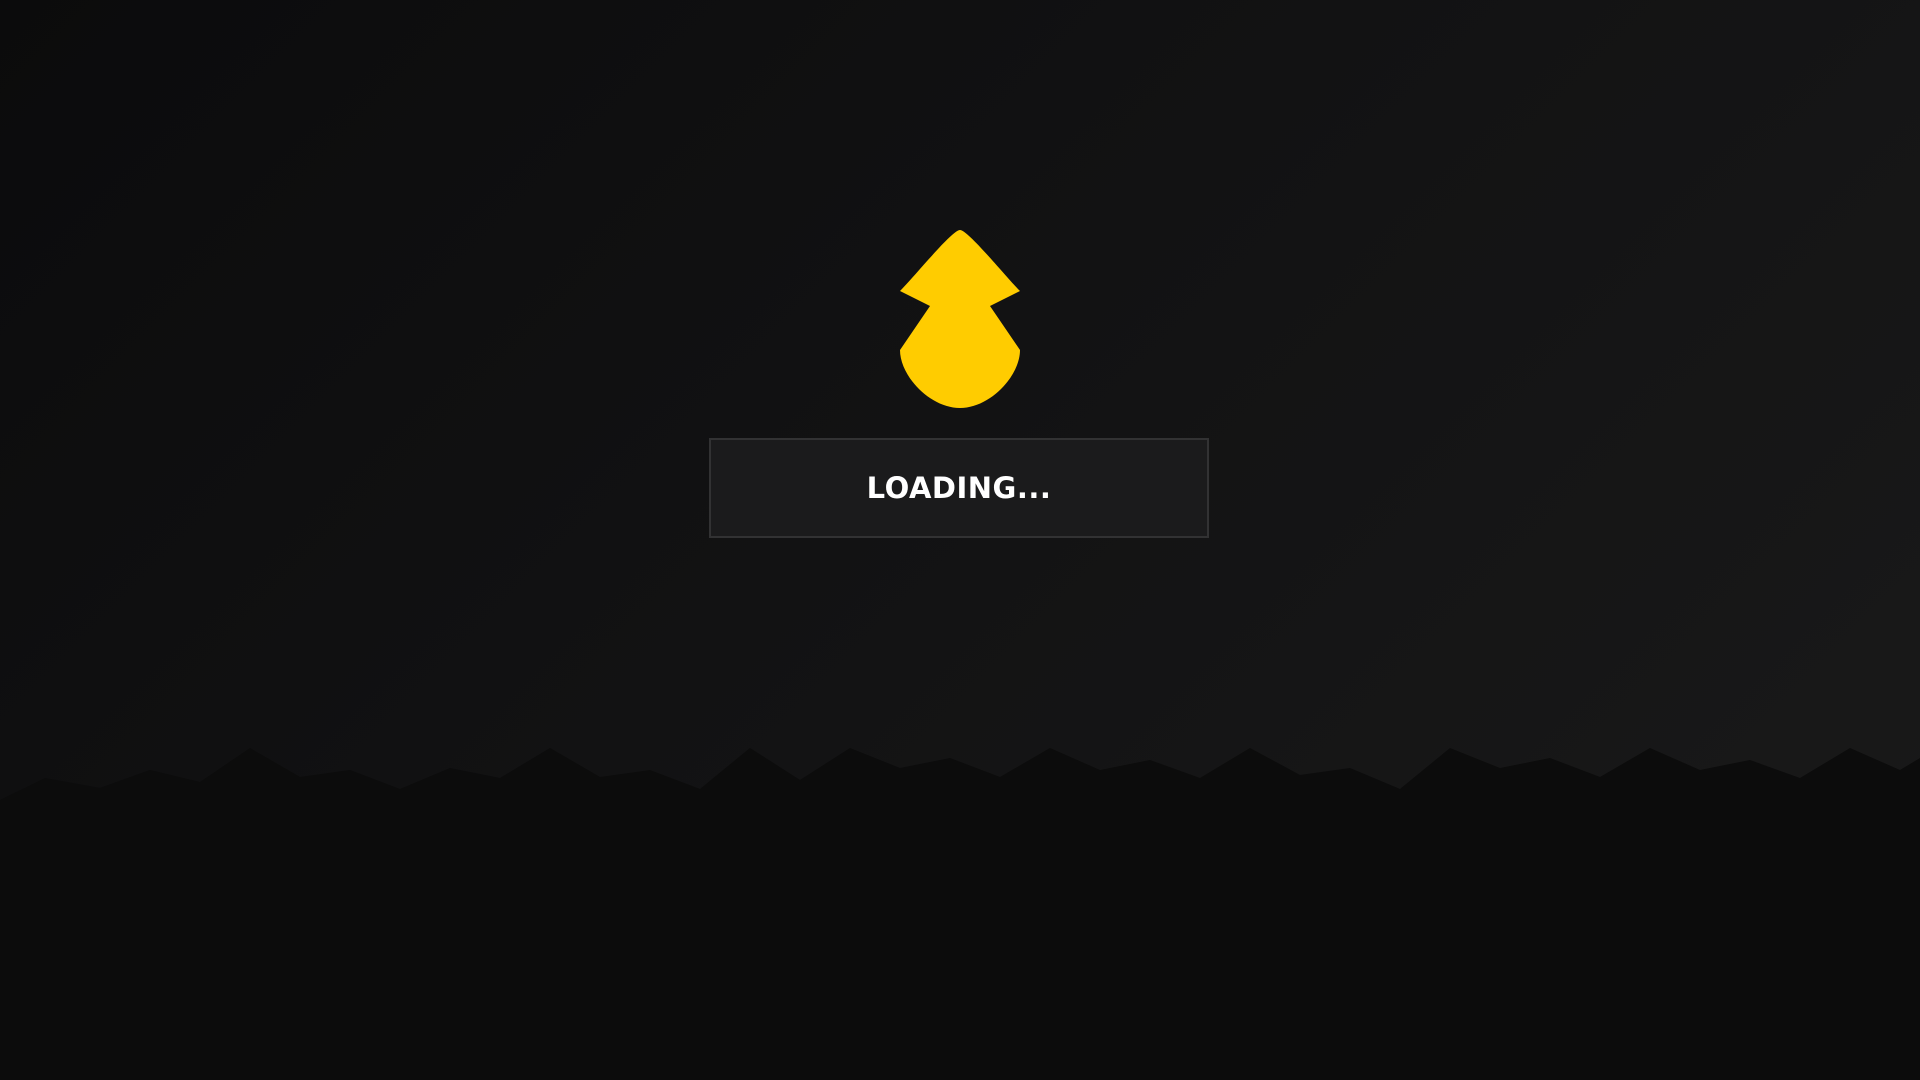 This screenshot has height=1080, width=1920. I want to click on squid-logo-icon, so click(960, 319).